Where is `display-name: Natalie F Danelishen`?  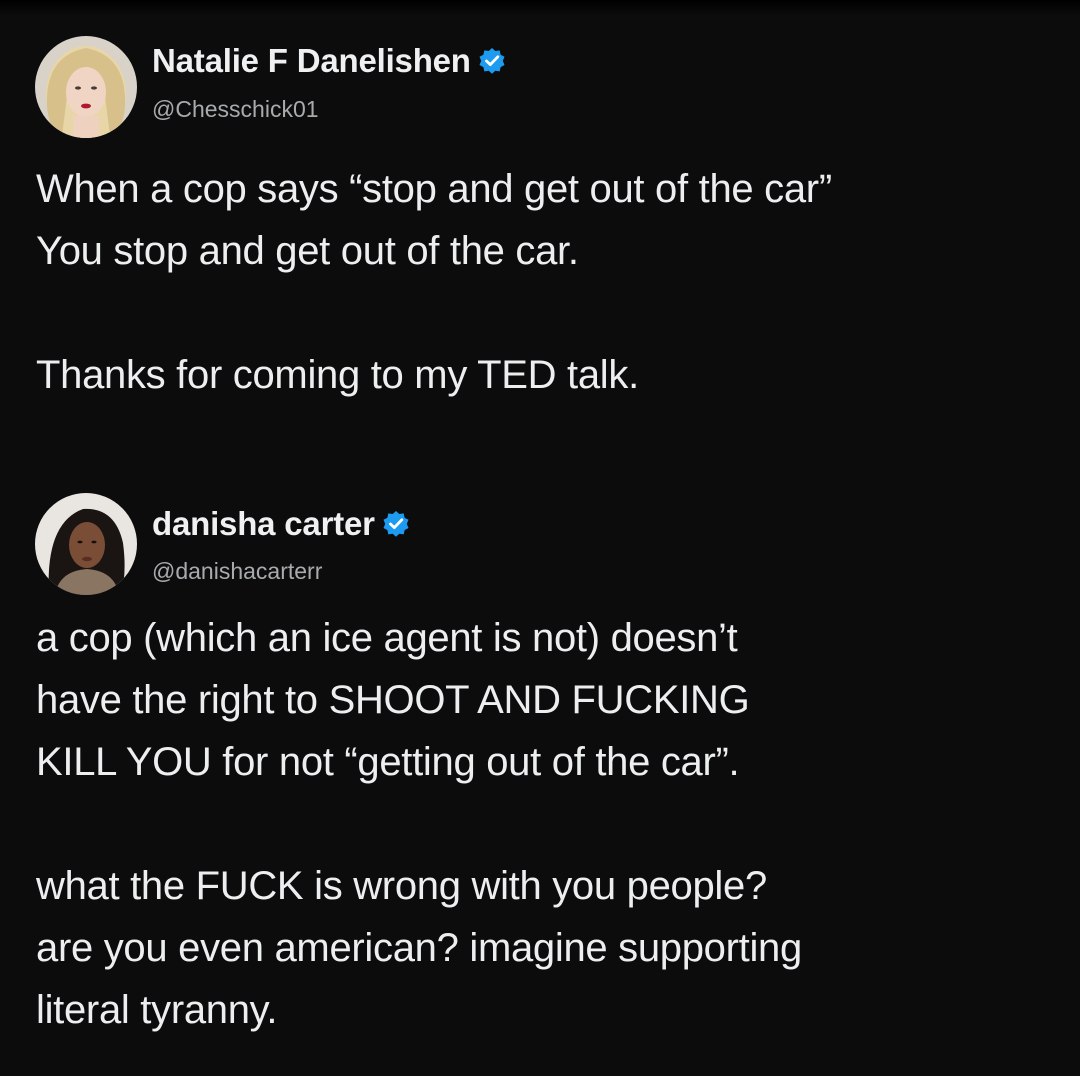 display-name: Natalie F Danelishen is located at coordinates (311, 61).